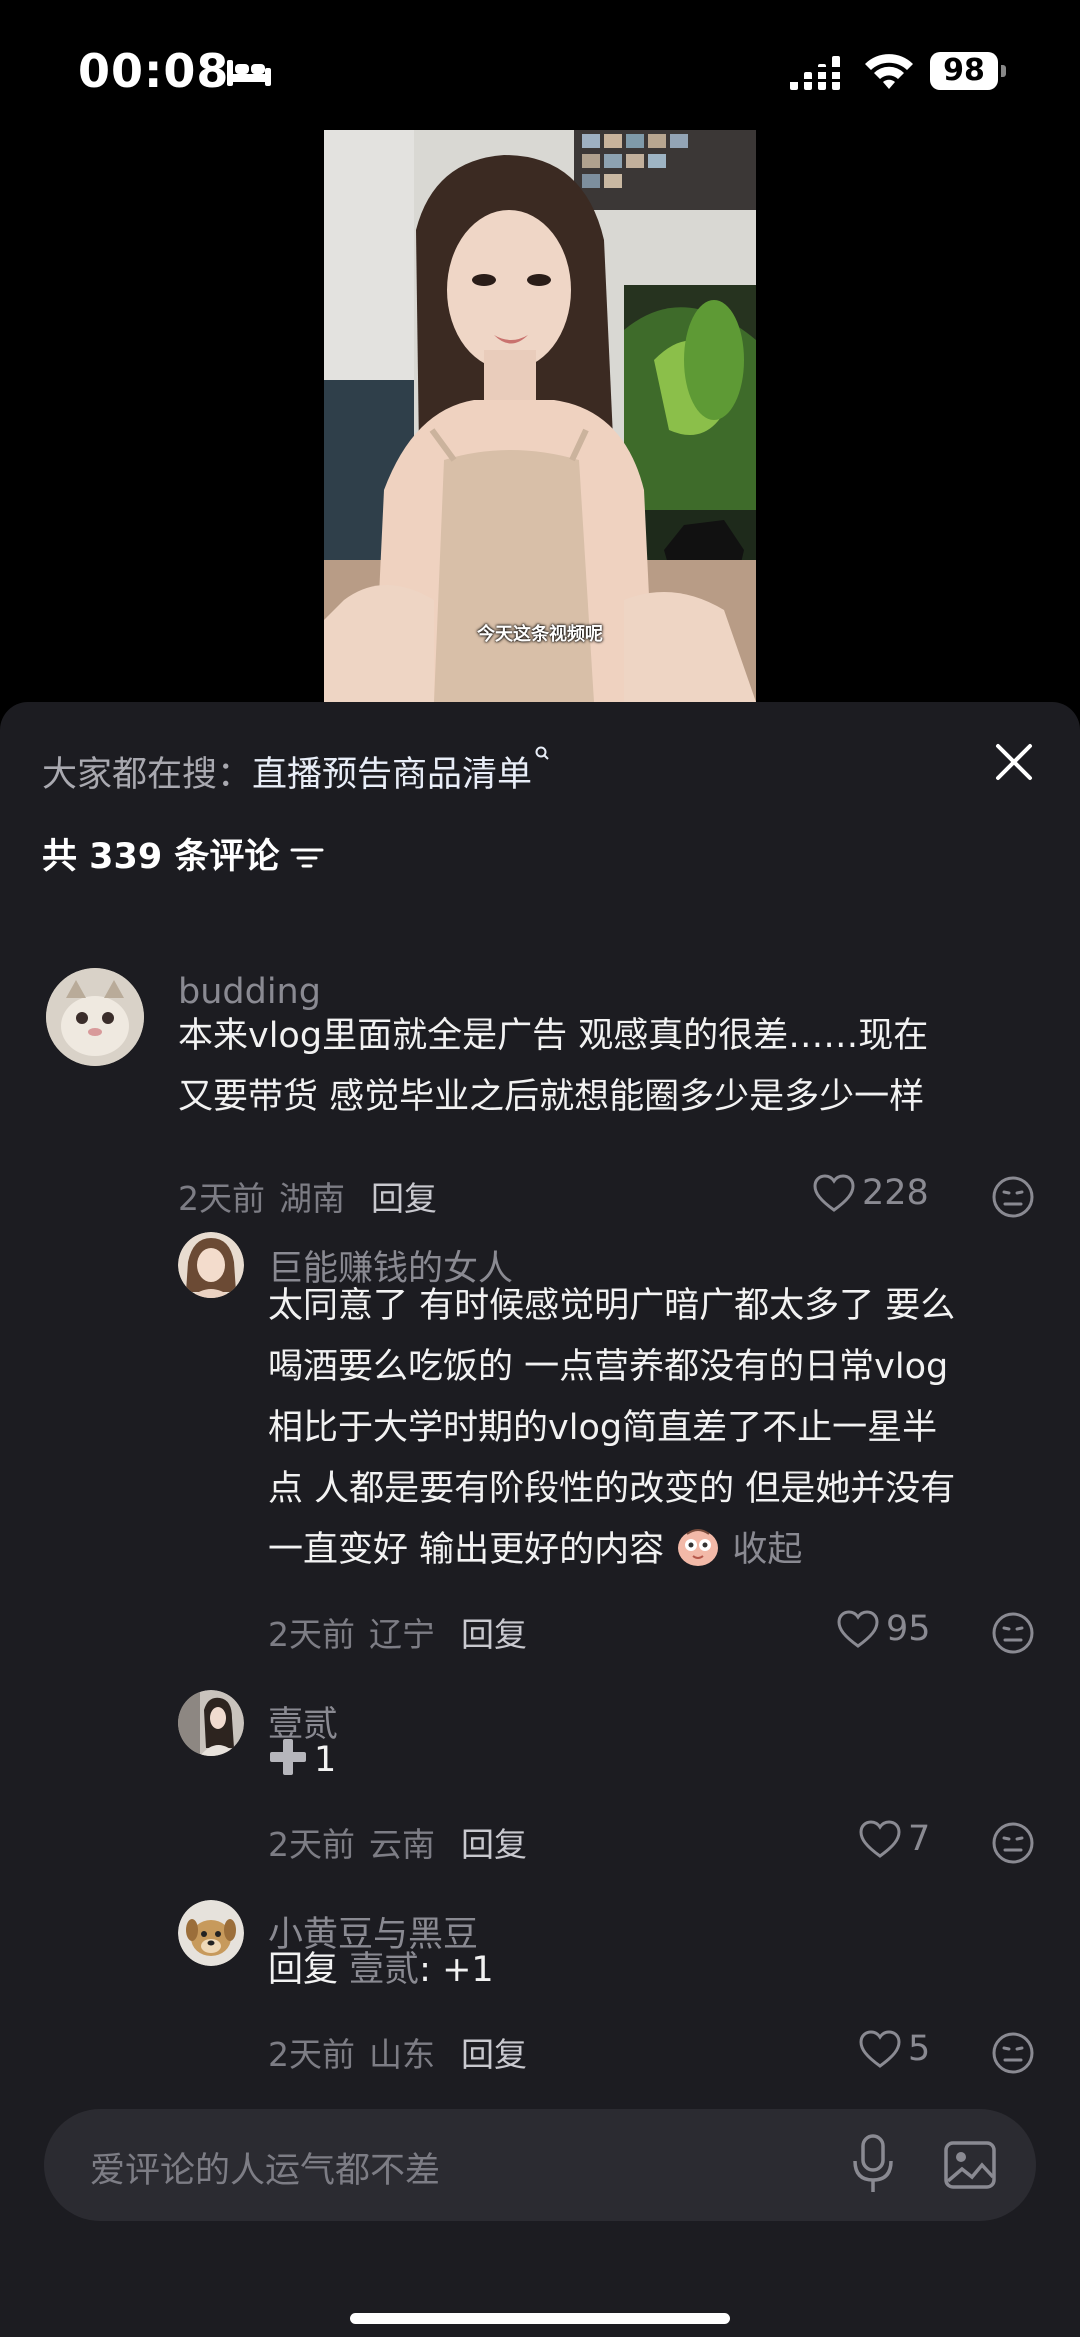 The image size is (1080, 2337). What do you see at coordinates (908, 1629) in the screenshot?
I see `like-count: 95` at bounding box center [908, 1629].